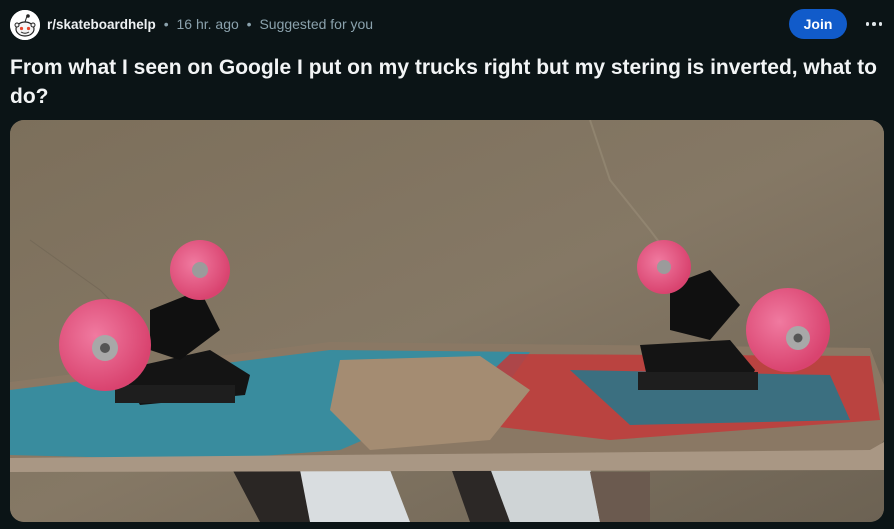 This screenshot has height=529, width=894. I want to click on join-button: Join, so click(818, 24).